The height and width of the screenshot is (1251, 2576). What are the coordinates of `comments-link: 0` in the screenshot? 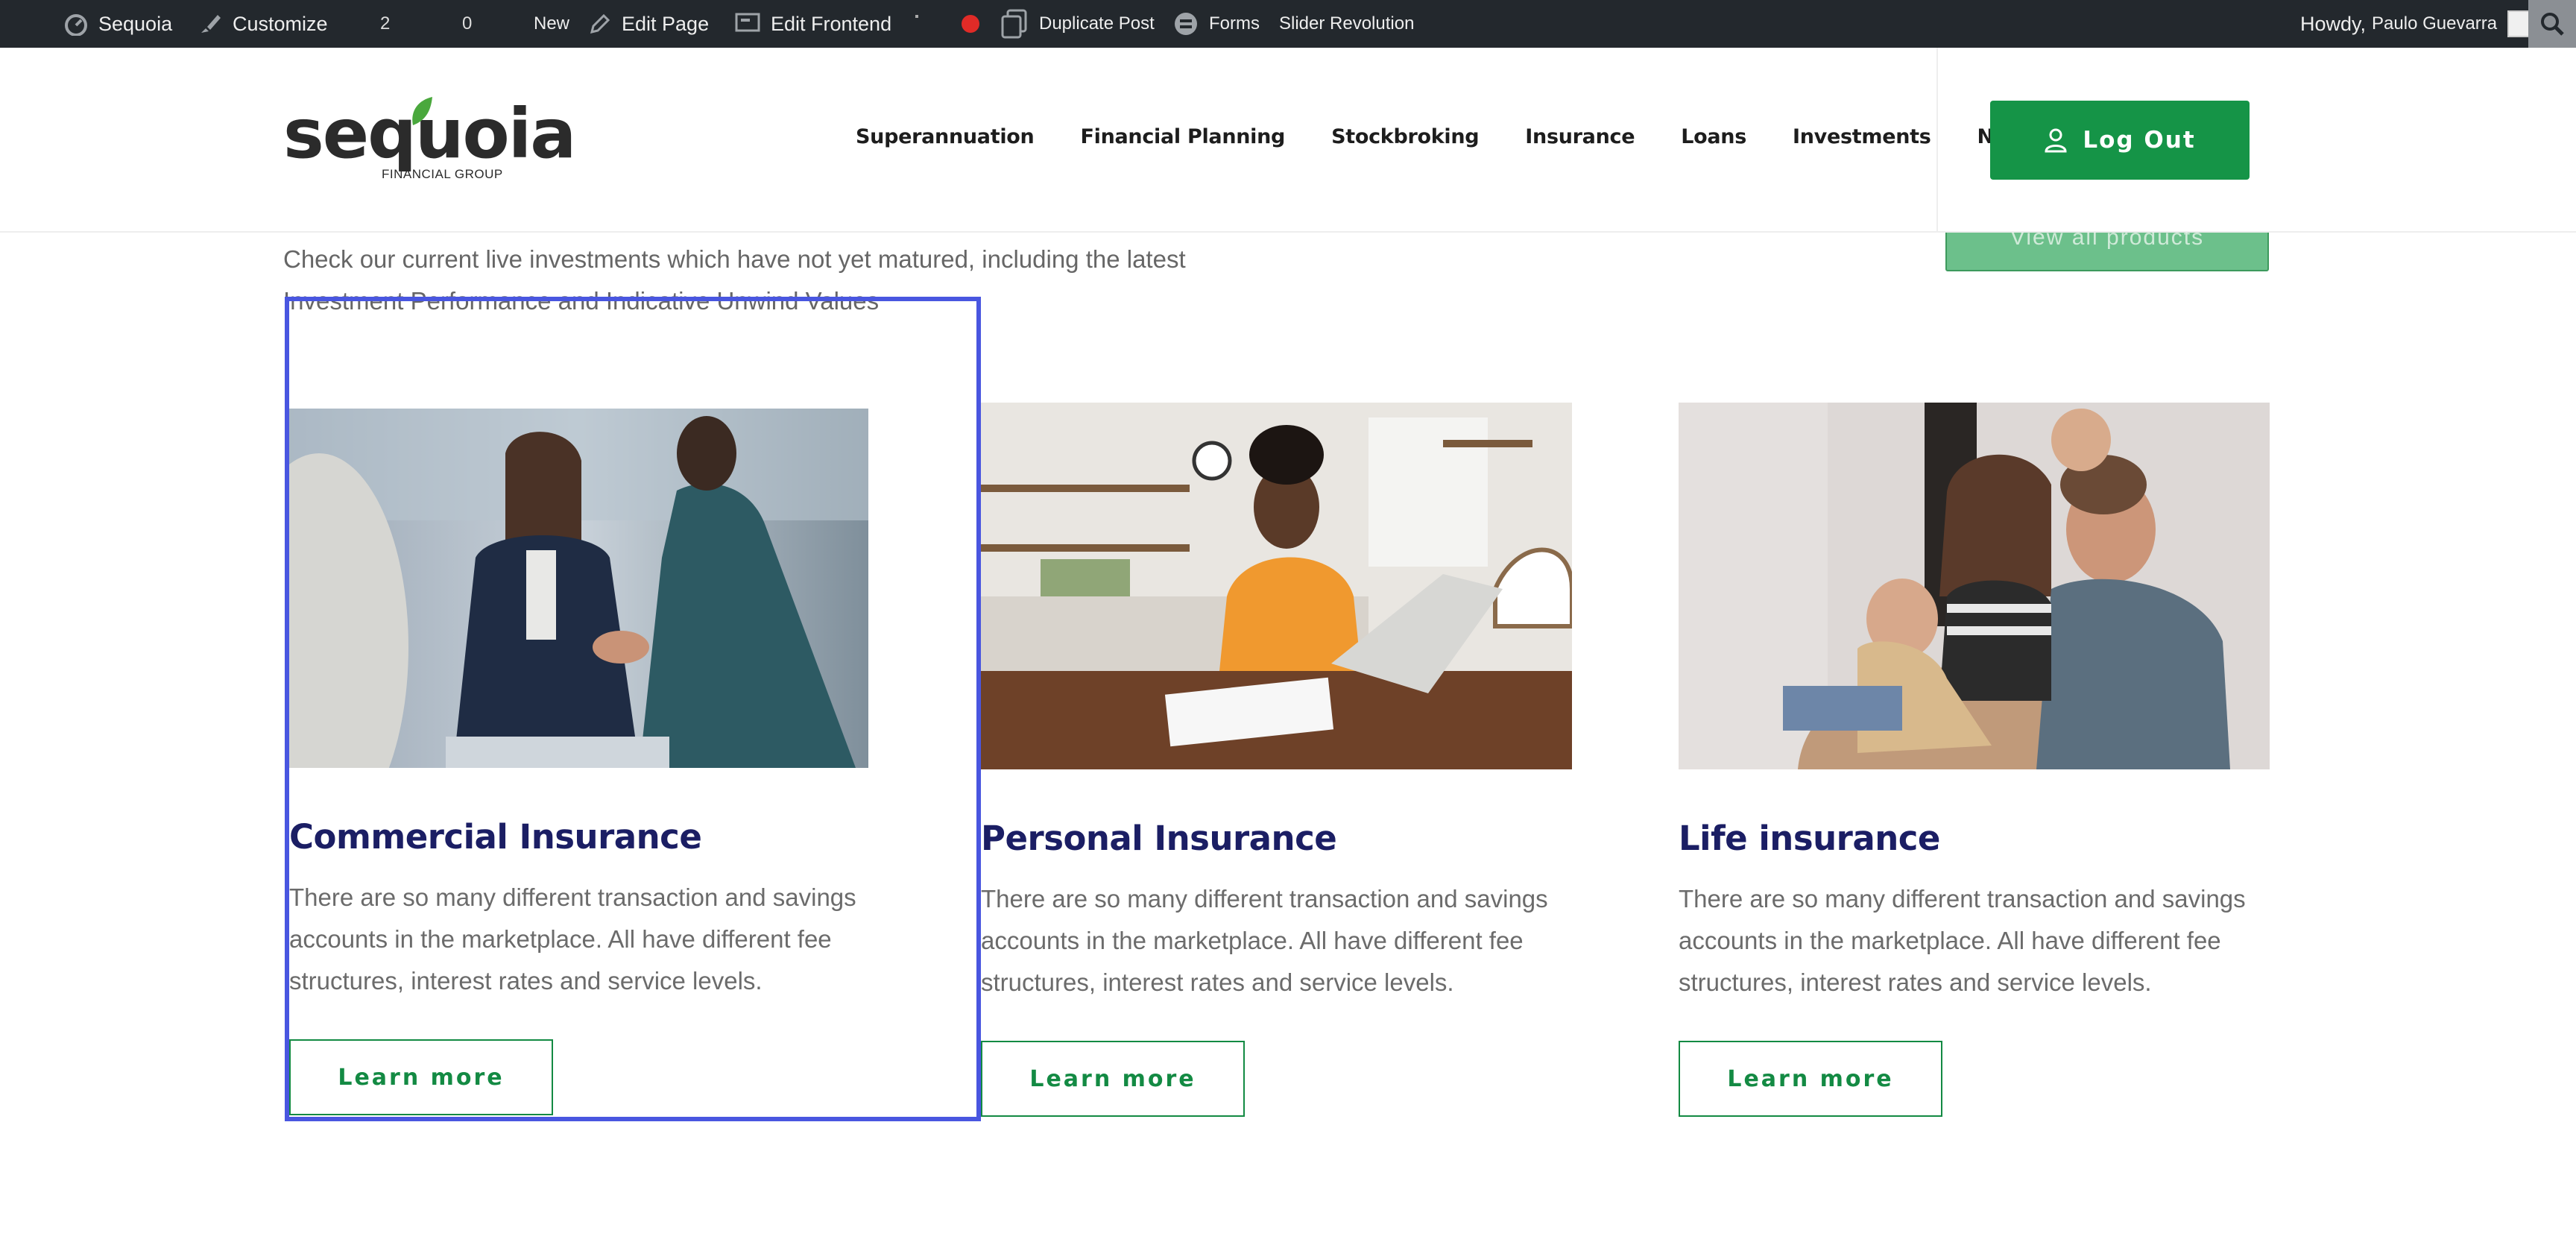 It's located at (467, 24).